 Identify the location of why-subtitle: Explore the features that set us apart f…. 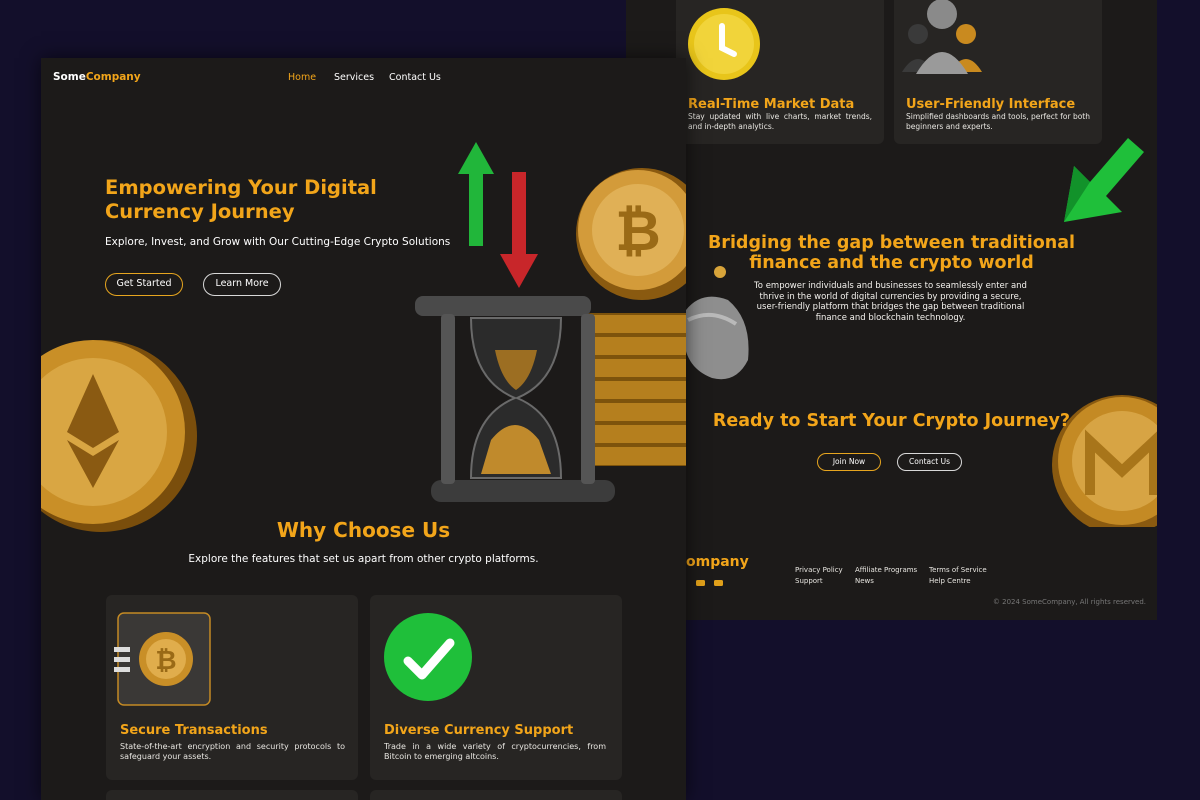
(363, 559).